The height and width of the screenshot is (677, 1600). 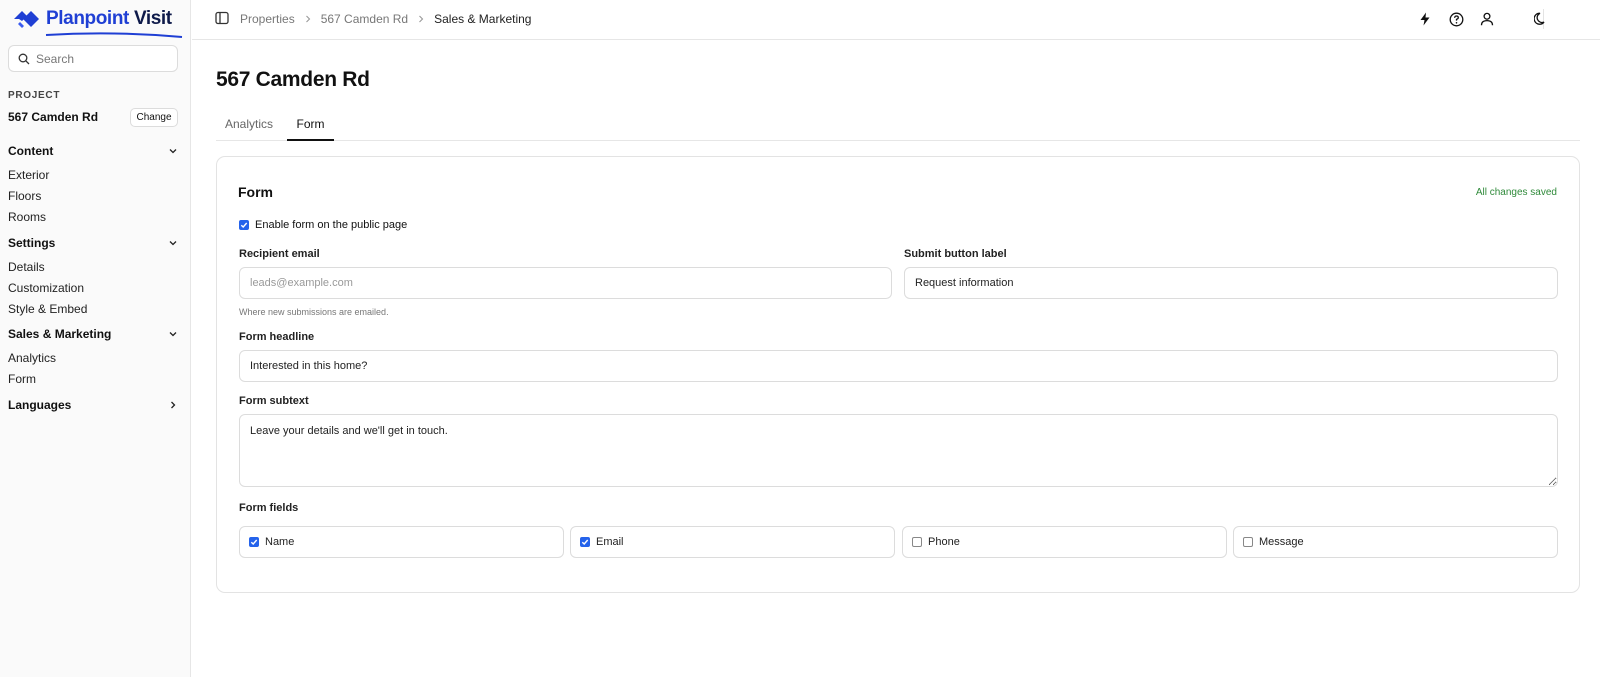 What do you see at coordinates (1281, 542) in the screenshot?
I see `form-field-label: Message` at bounding box center [1281, 542].